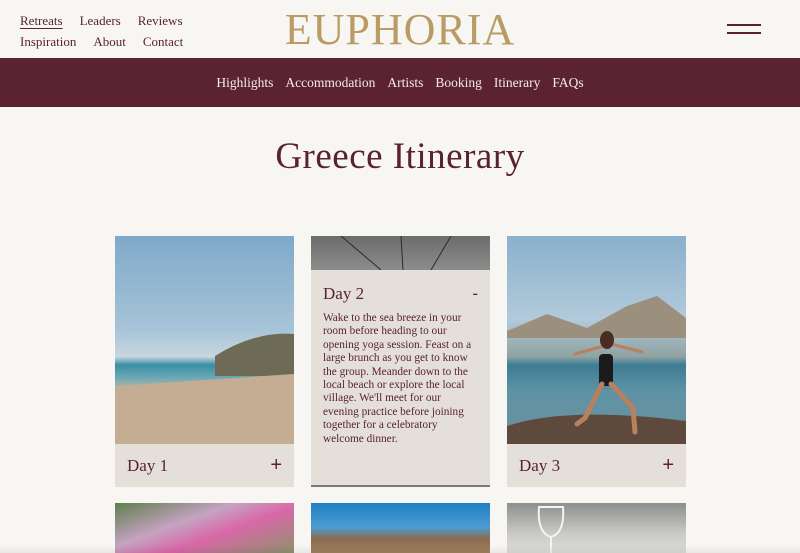 The image size is (800, 553). What do you see at coordinates (475, 294) in the screenshot?
I see `collapse-icon: -` at bounding box center [475, 294].